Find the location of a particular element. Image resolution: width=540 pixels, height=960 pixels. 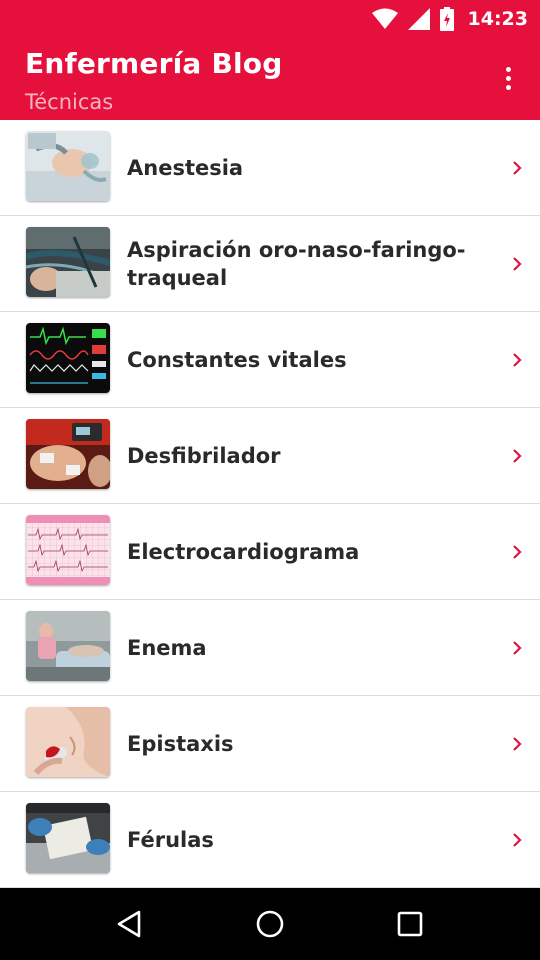

list-item-constantes-vitales: Constantes vitales is located at coordinates (270, 360).